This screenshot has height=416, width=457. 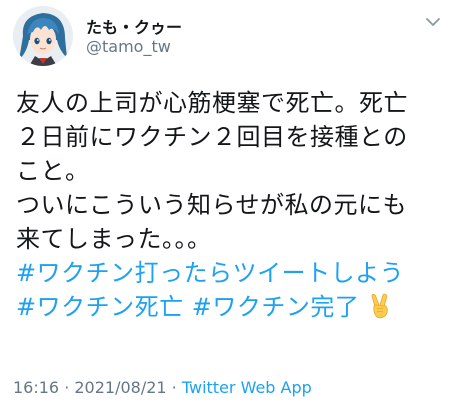 What do you see at coordinates (120, 387) in the screenshot?
I see `tweet-date: 2021/08/21` at bounding box center [120, 387].